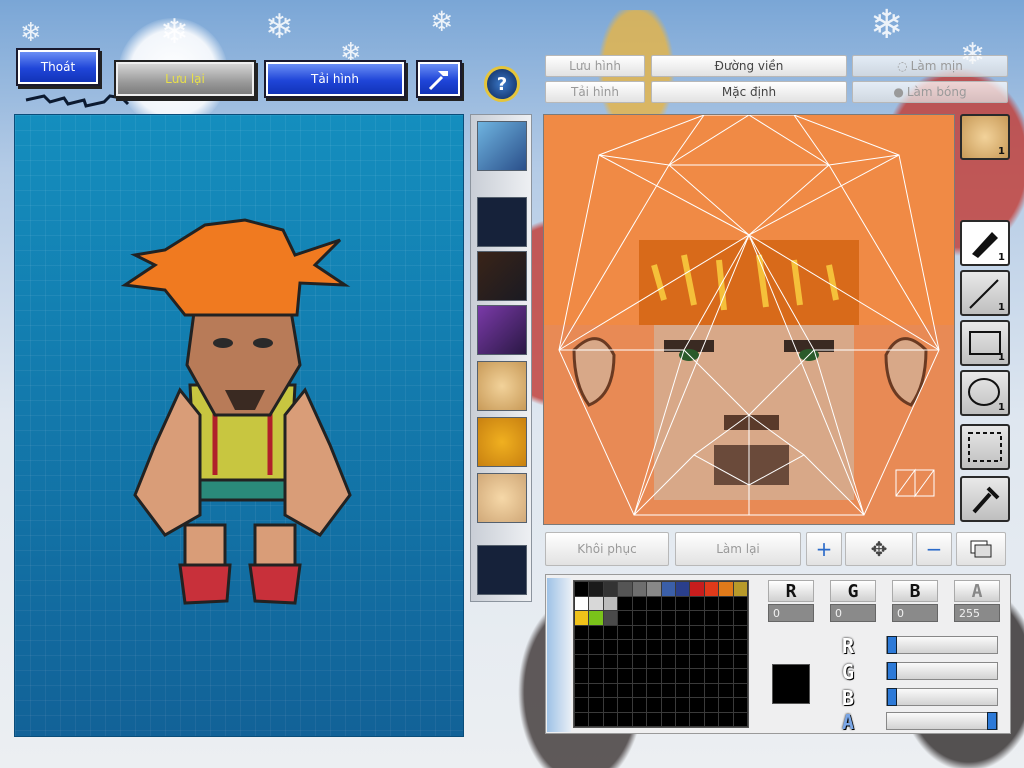 This screenshot has width=1024, height=768. I want to click on blue-value-field: 0, so click(915, 613).